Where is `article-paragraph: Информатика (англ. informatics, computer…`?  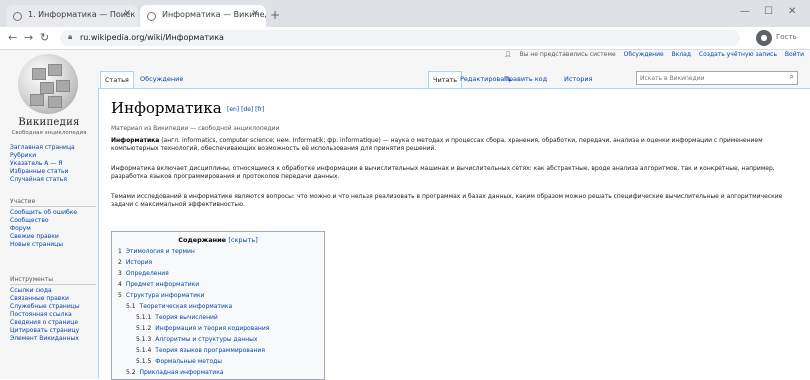
article-paragraph: Информатика (англ. informatics, computer… is located at coordinates (456, 145).